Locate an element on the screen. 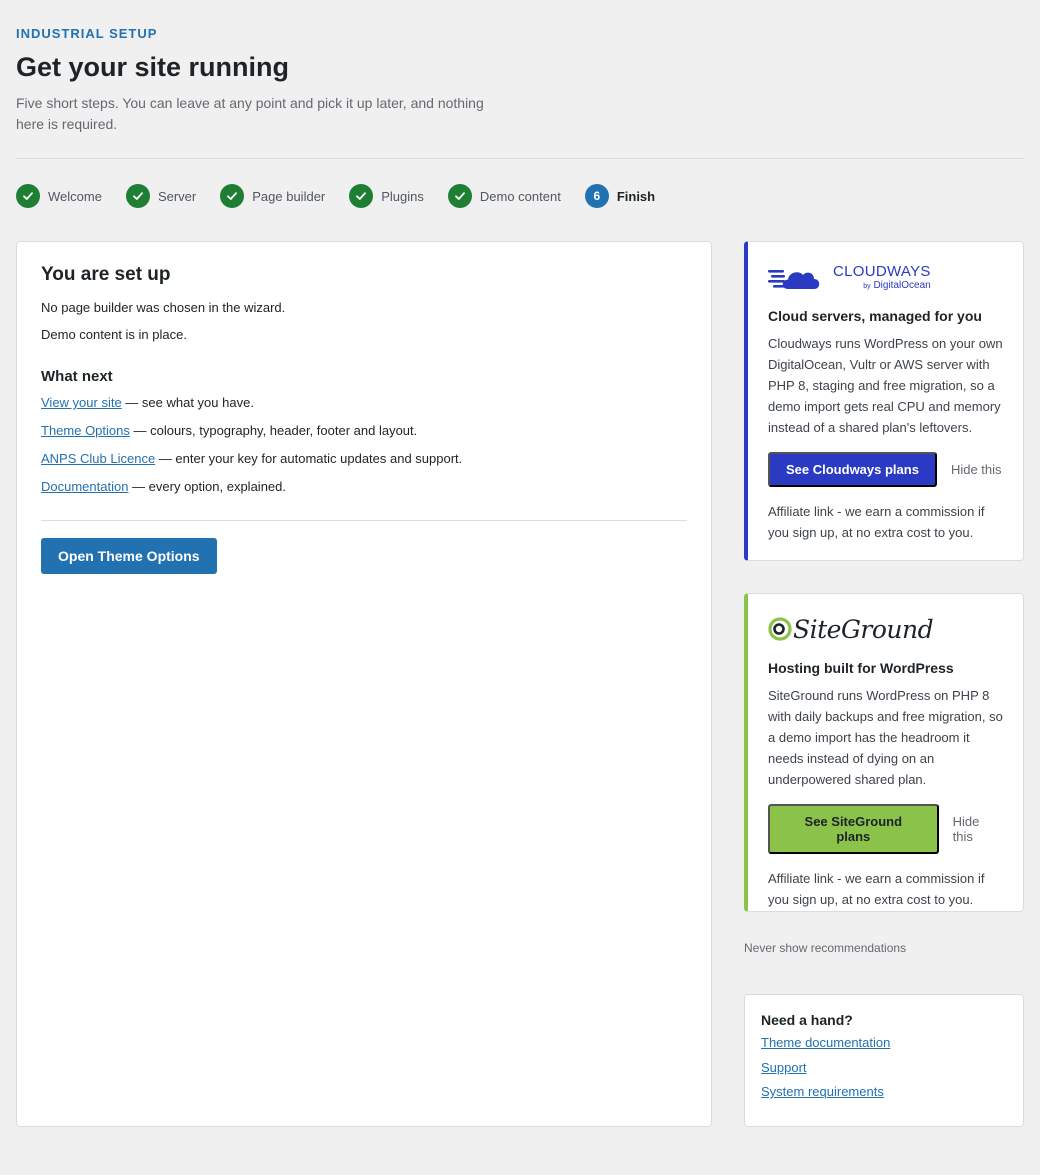 The image size is (1040, 1175). header-divider is located at coordinates (520, 158).